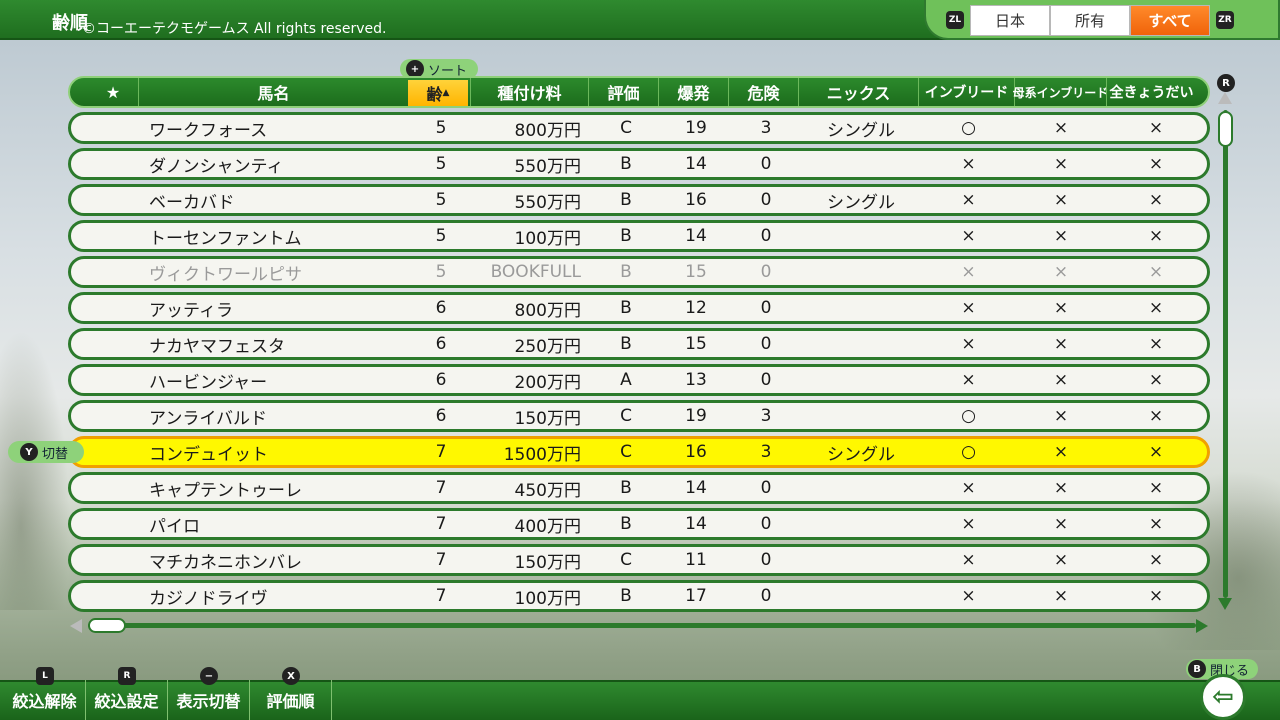 The image size is (1280, 720). What do you see at coordinates (639, 560) in the screenshot?
I see `table-row: マチカネニホンバレ 7 150万円 C 11 0 × × ×` at bounding box center [639, 560].